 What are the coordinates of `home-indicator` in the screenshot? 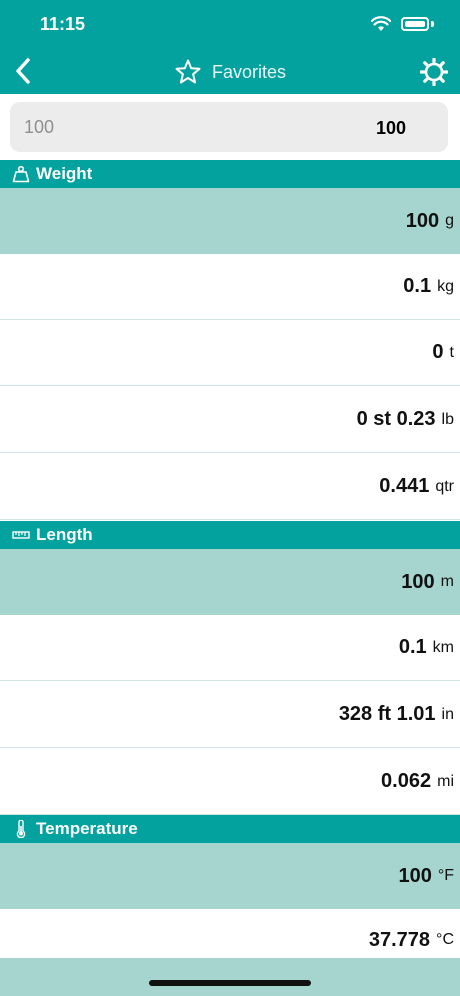 It's located at (230, 983).